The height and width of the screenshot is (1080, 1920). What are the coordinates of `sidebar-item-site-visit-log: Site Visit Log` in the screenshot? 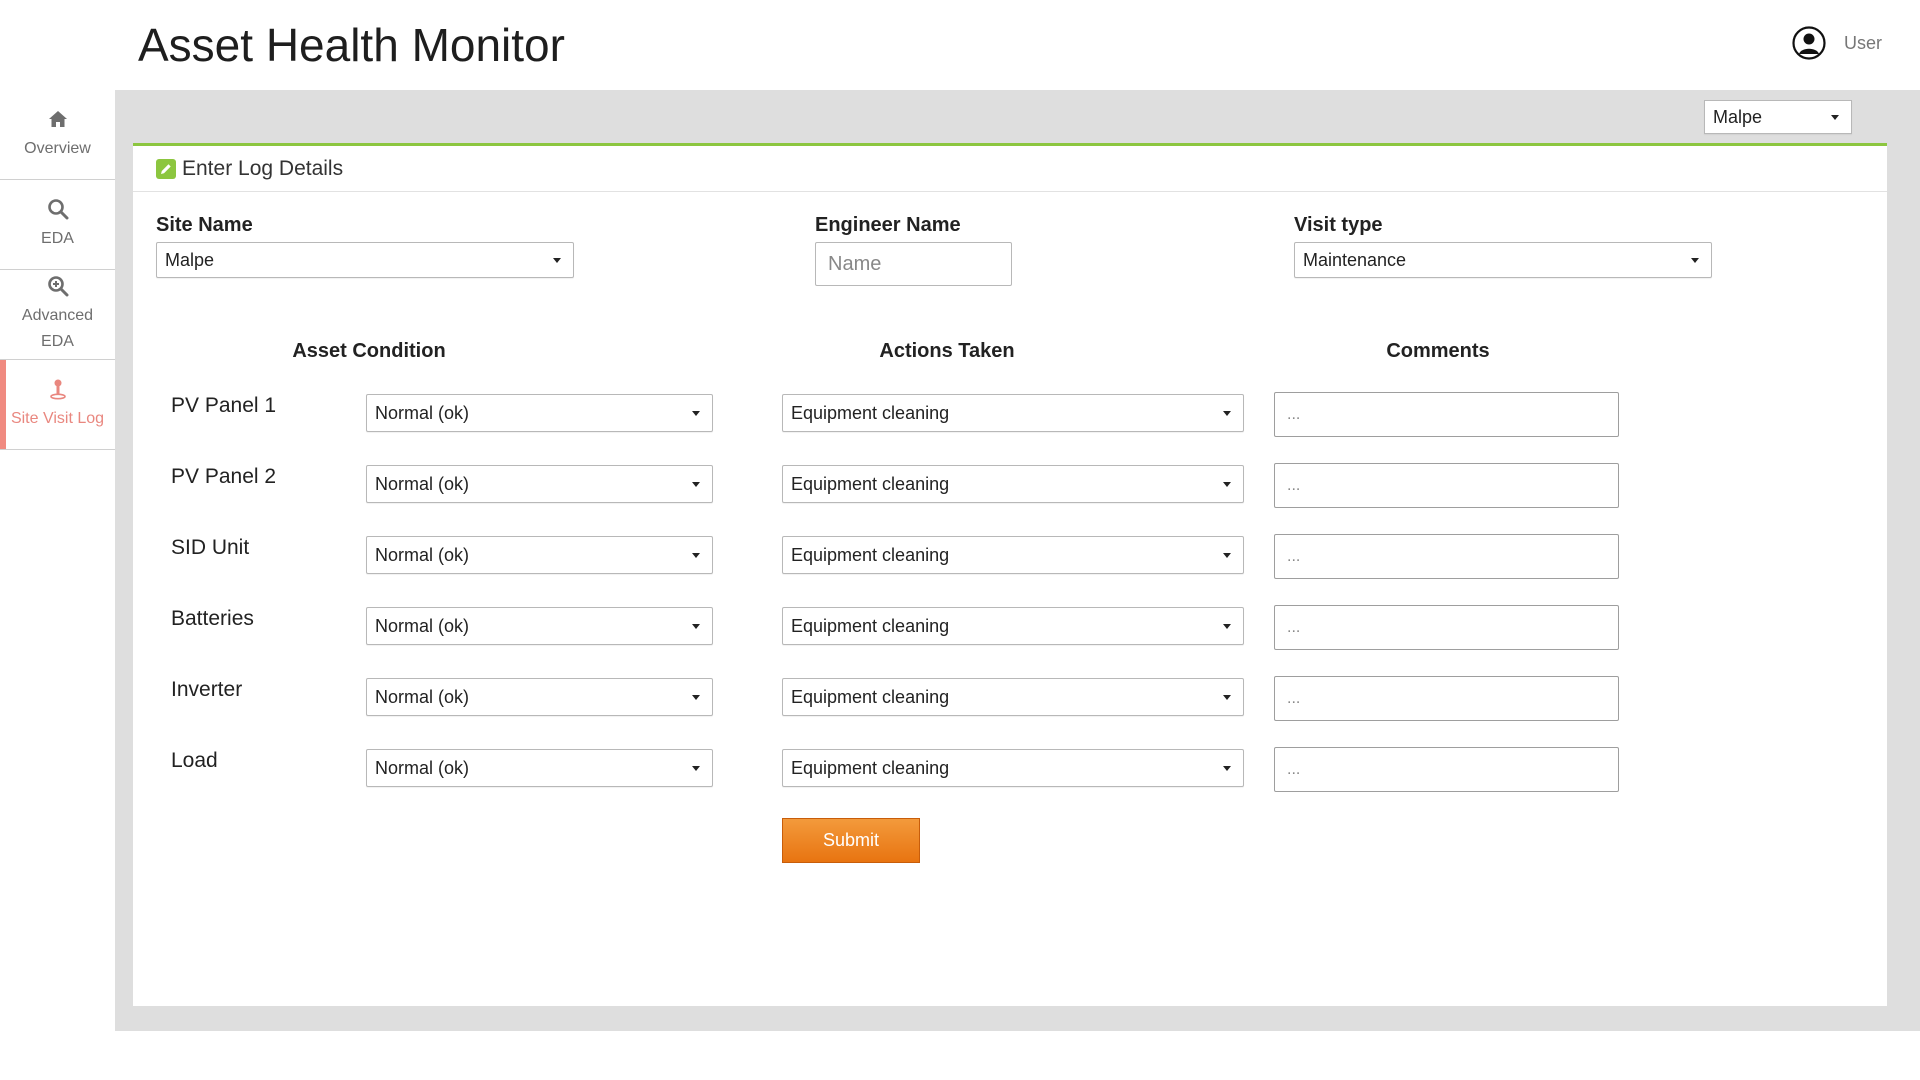 It's located at (57, 405).